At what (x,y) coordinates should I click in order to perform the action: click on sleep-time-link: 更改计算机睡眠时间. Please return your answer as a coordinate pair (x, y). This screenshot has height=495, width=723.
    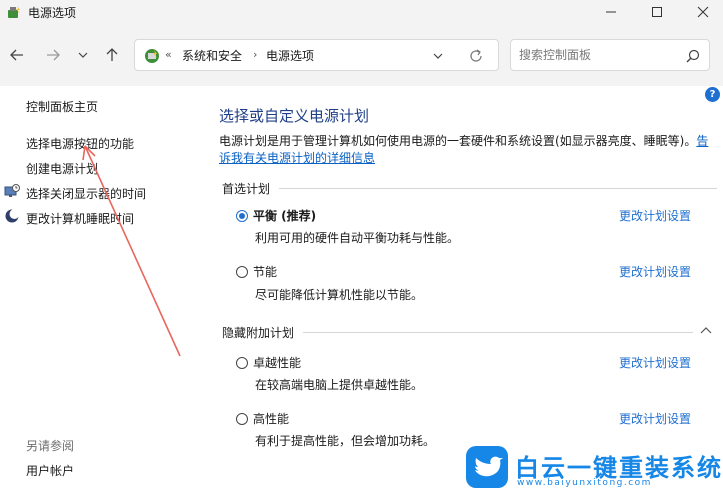
    Looking at the image, I should click on (80, 218).